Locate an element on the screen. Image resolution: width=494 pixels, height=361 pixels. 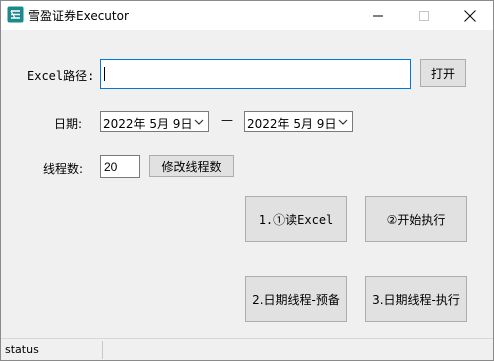
excel-path-label: Excel路径: is located at coordinates (61, 76).